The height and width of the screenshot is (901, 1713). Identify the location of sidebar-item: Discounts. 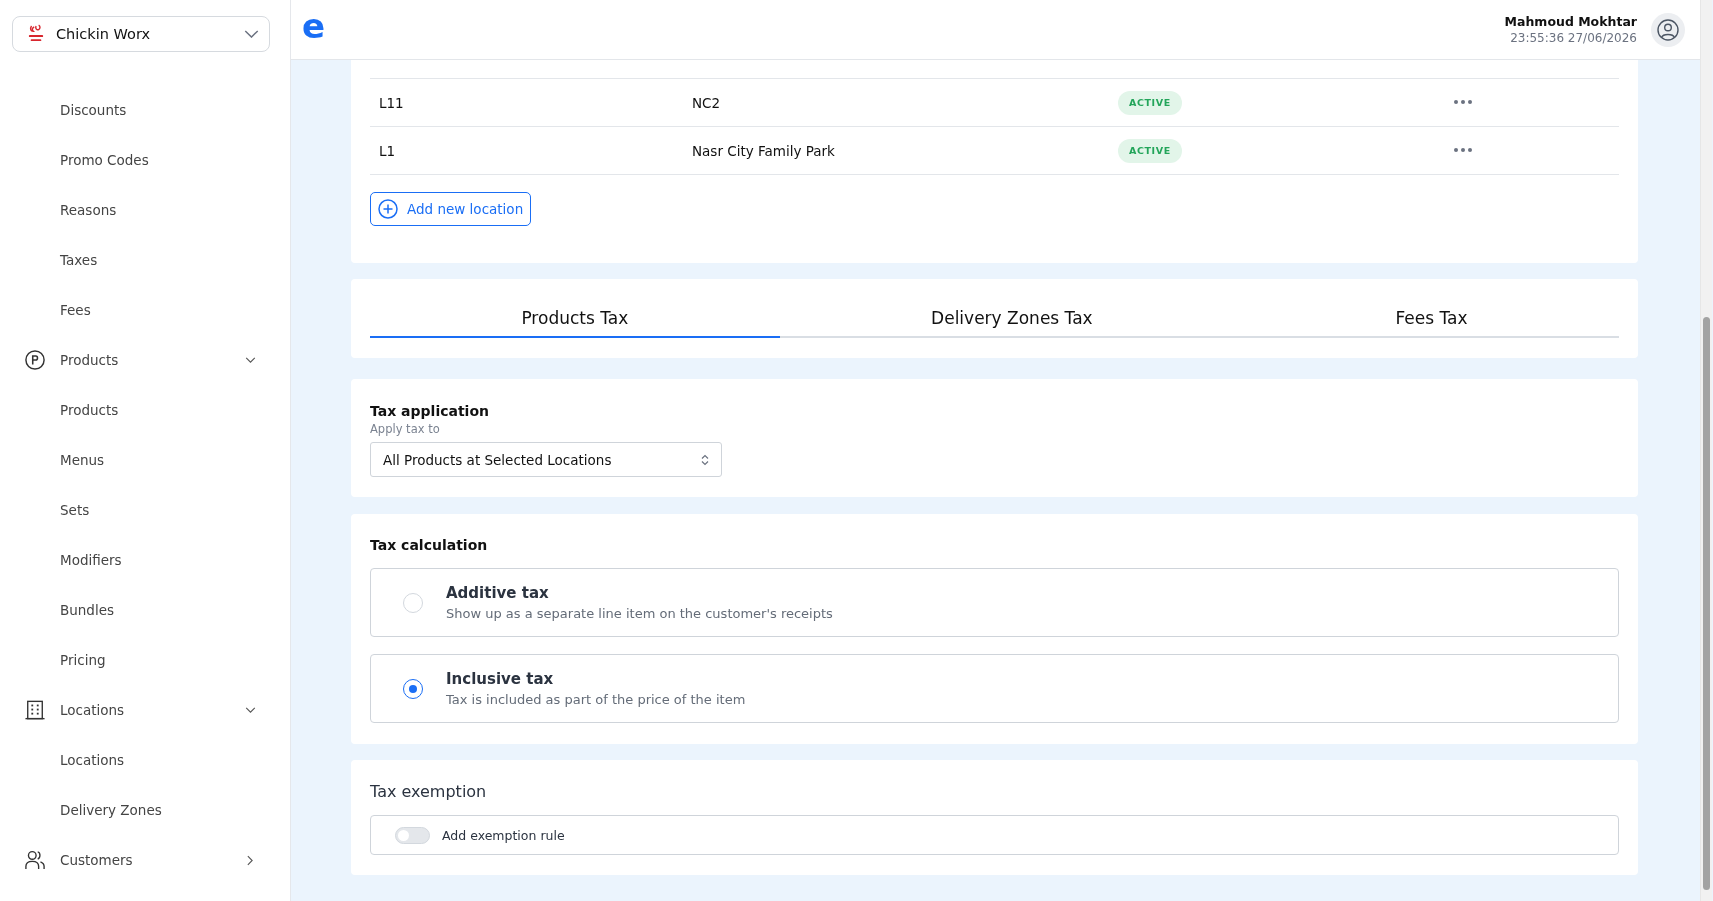
(68, 110).